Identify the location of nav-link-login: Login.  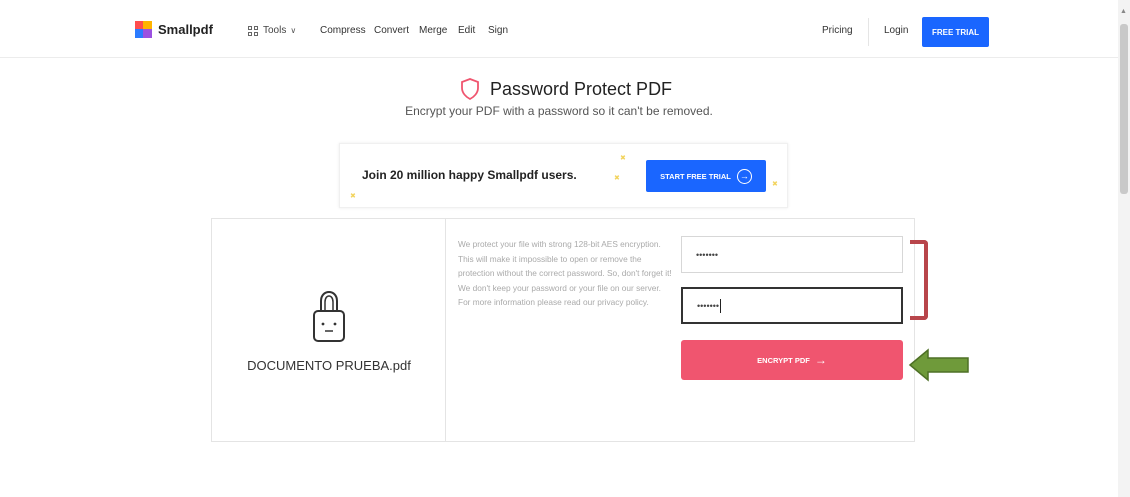
(896, 30).